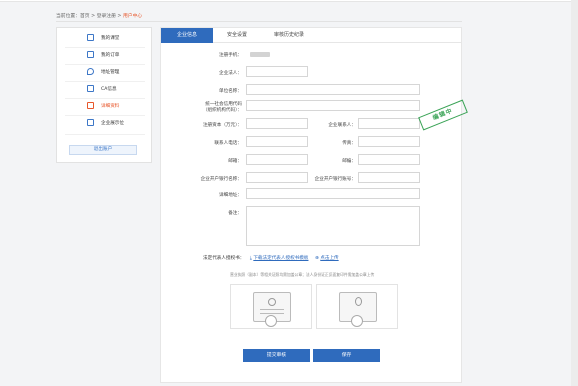 This screenshot has width=578, height=386. I want to click on save-button: 保存, so click(346, 355).